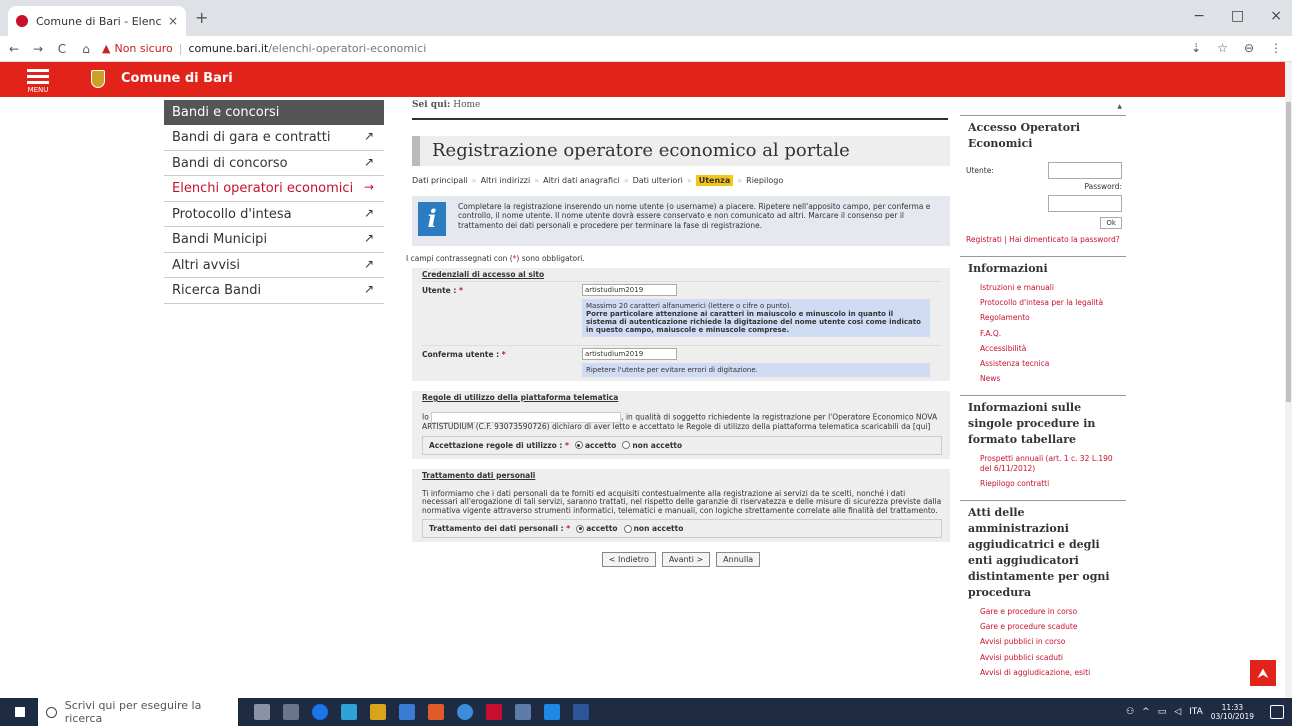 The height and width of the screenshot is (726, 1292). I want to click on link-assistenza: Assistenza tecnica, so click(1053, 363).